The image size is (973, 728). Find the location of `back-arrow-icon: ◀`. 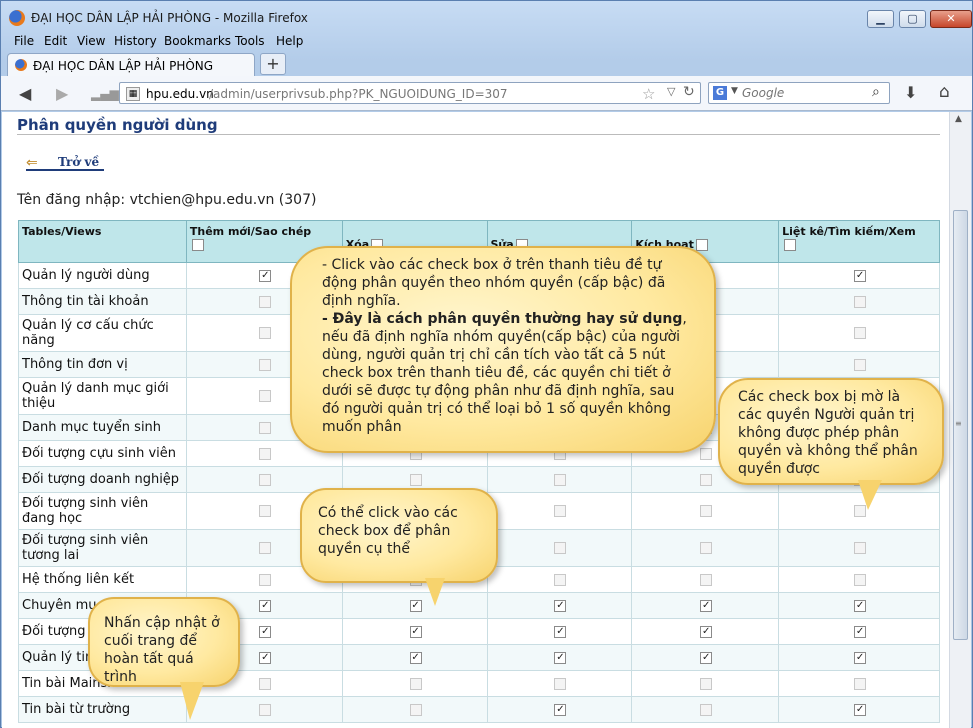

back-arrow-icon: ◀ is located at coordinates (25, 93).